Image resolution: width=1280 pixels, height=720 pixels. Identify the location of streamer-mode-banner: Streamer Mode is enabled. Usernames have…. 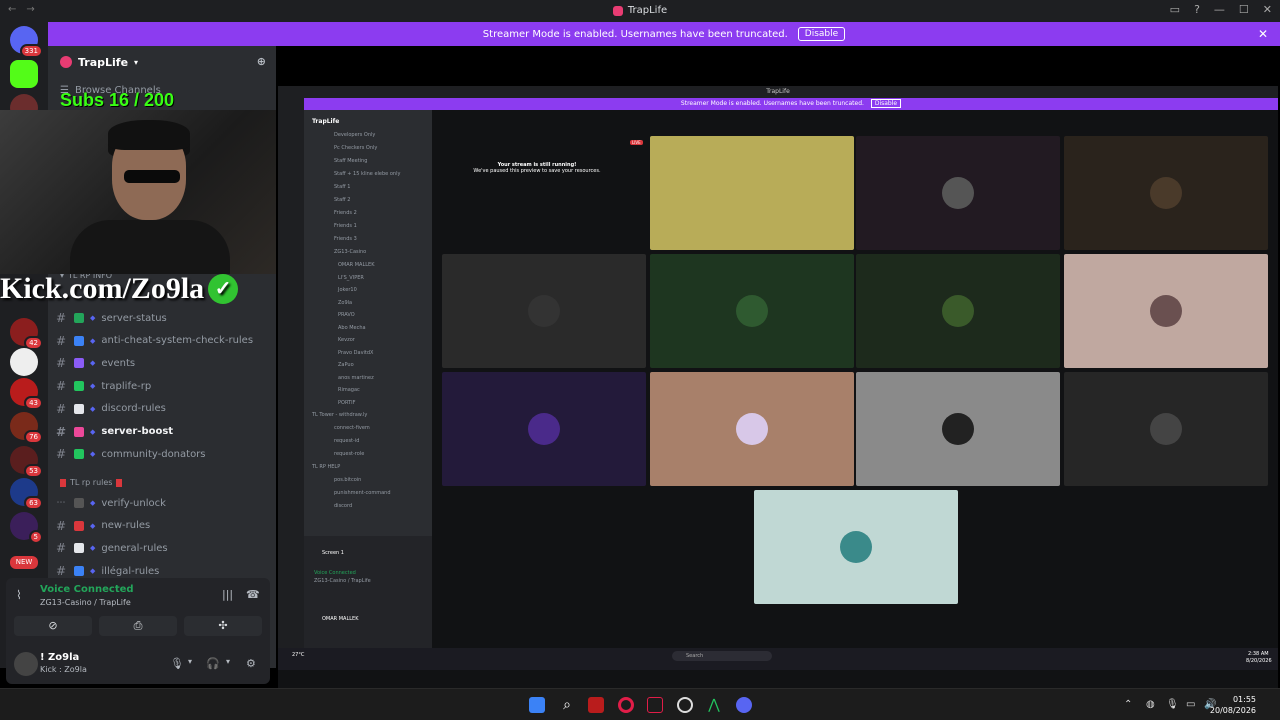
(664, 34).